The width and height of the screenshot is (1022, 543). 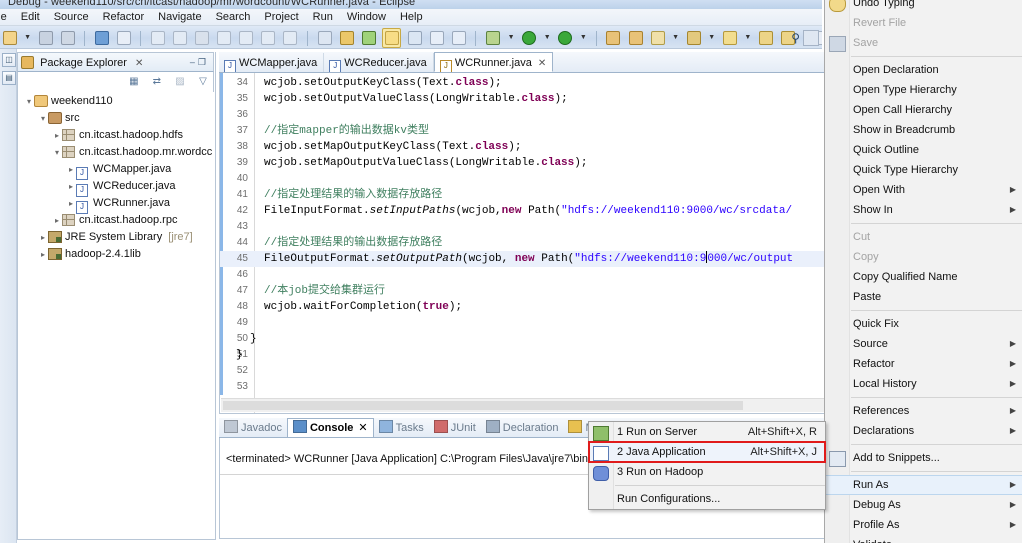 What do you see at coordinates (115, 118) in the screenshot?
I see `tree-item: ▾ src` at bounding box center [115, 118].